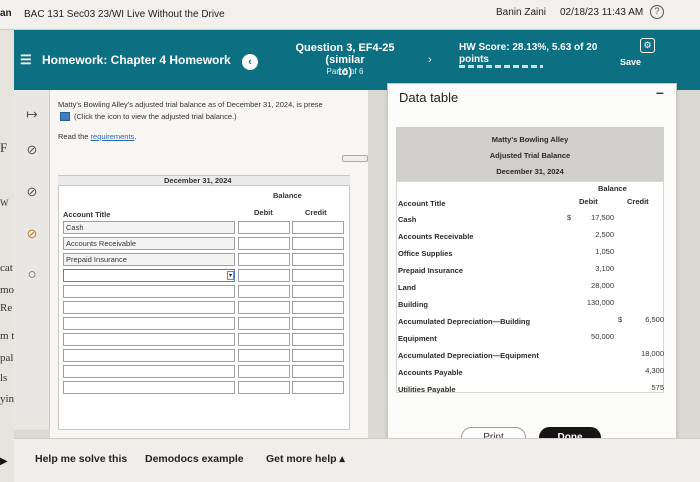 This screenshot has height=482, width=700. I want to click on debit-value: 2,500, so click(604, 234).